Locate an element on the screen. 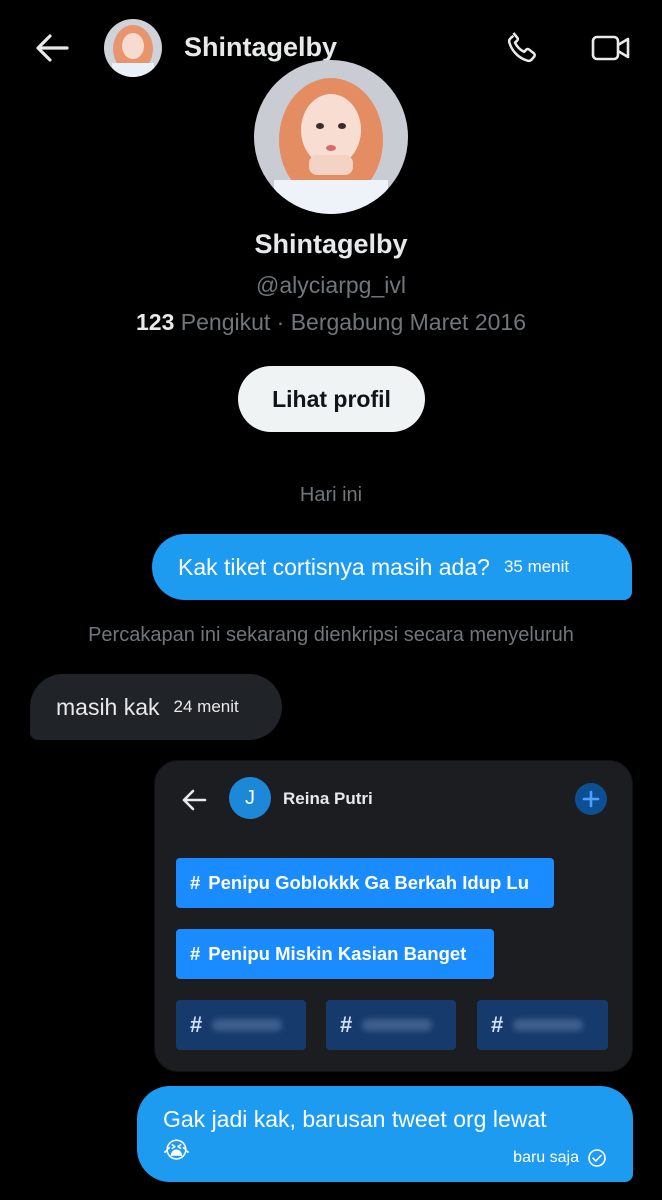 The image size is (662, 1200). hashtag-label: Penipu Goblokkk Ga Berkah Idup Lu is located at coordinates (369, 882).